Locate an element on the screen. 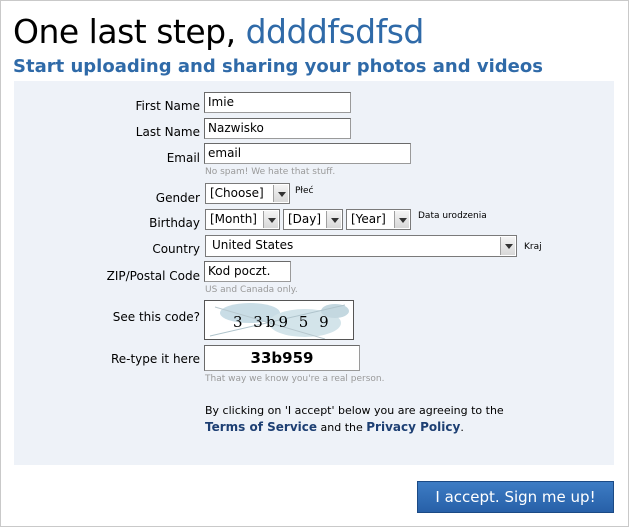 Image resolution: width=629 pixels, height=527 pixels. country-label: Country is located at coordinates (176, 249).